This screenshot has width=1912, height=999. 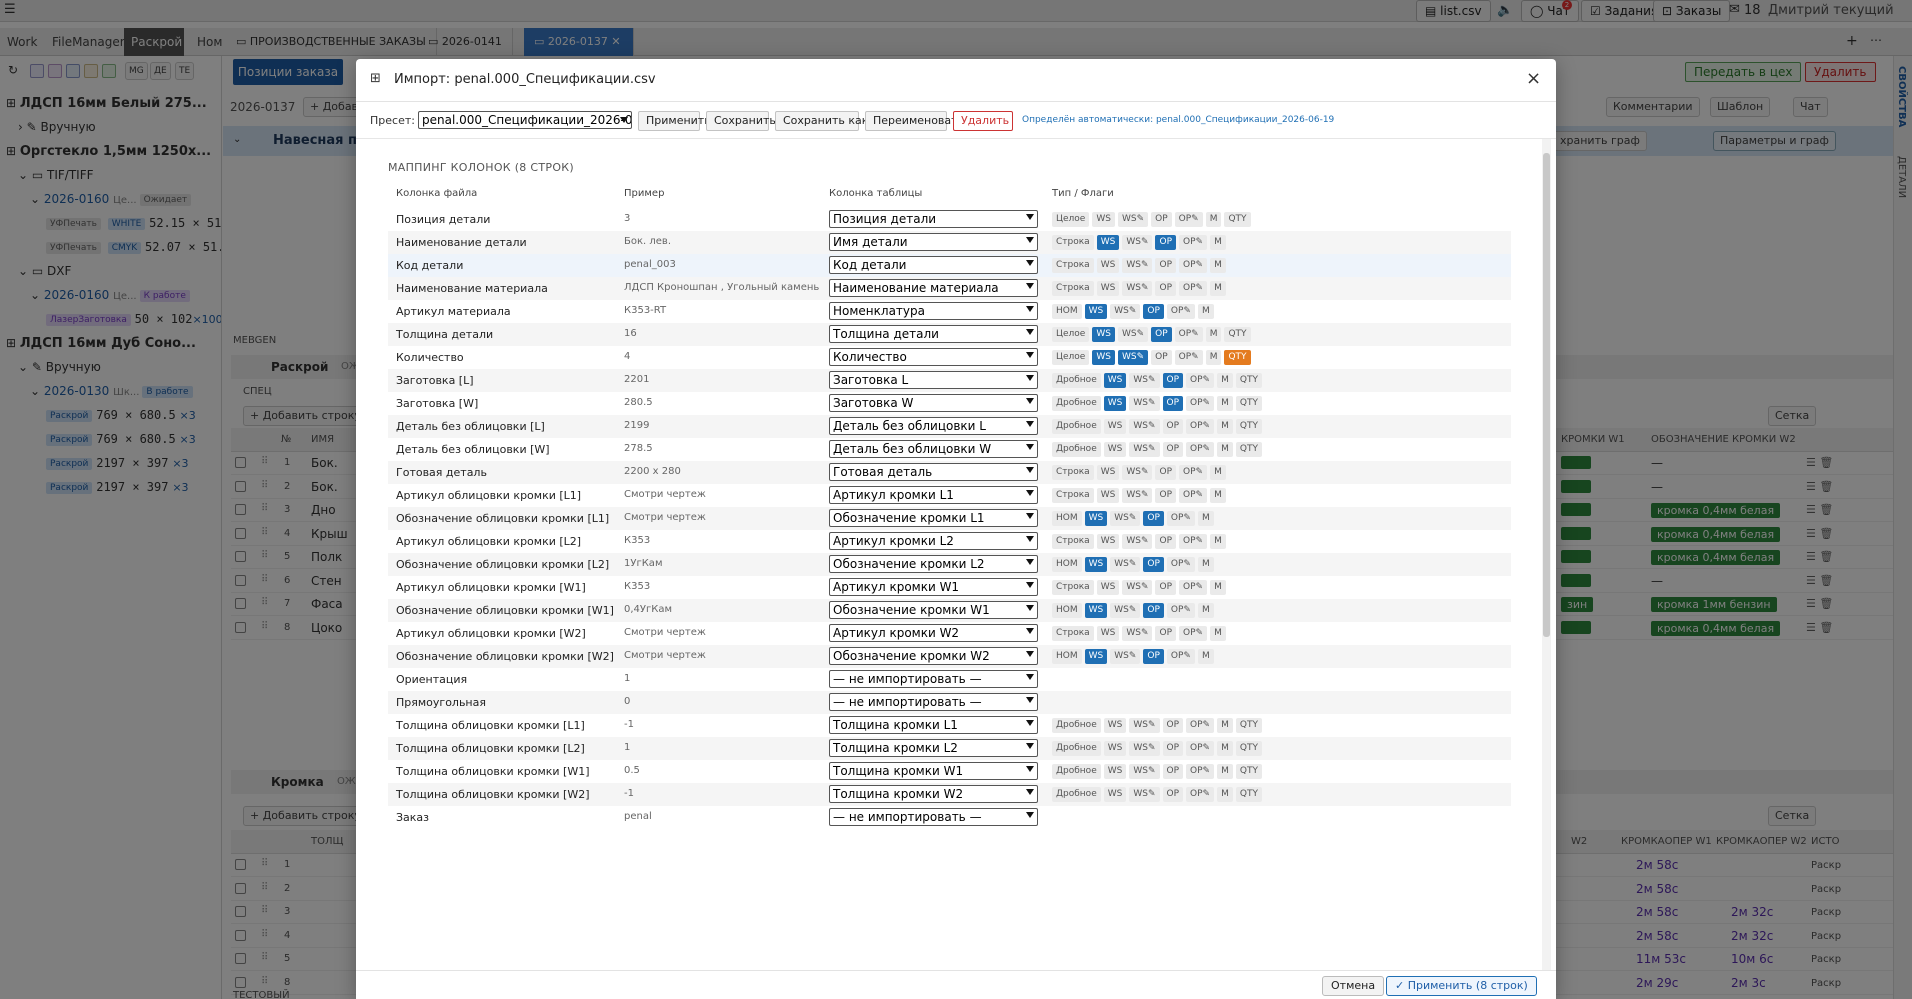 What do you see at coordinates (933, 219) in the screenshot?
I see `table-column-select: Позиция детали` at bounding box center [933, 219].